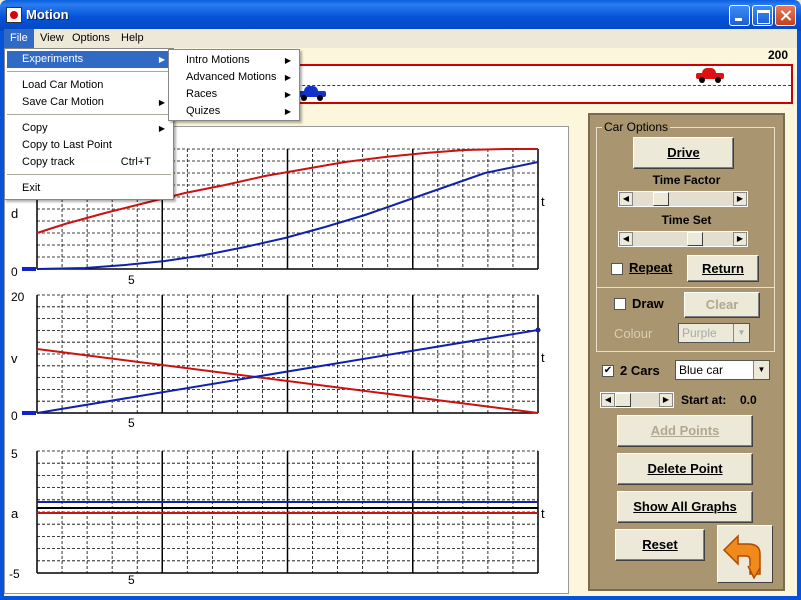 This screenshot has height=600, width=801. I want to click on clear-button: Clear, so click(722, 305).